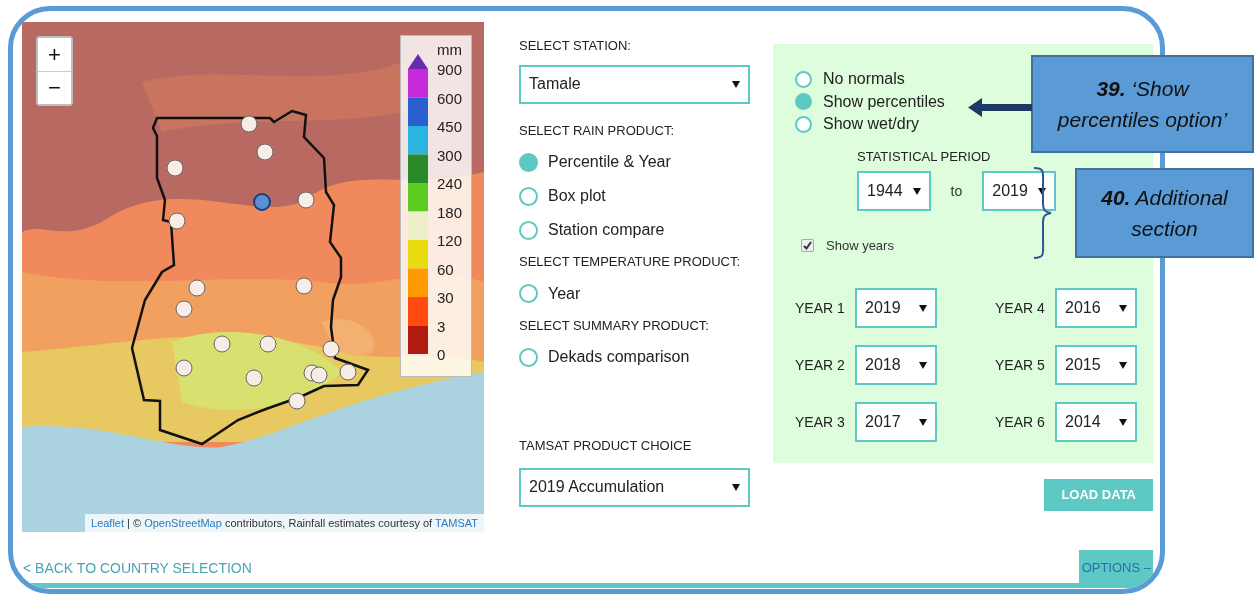 This screenshot has width=1254, height=596. I want to click on option-label: Show wet/dry, so click(871, 124).